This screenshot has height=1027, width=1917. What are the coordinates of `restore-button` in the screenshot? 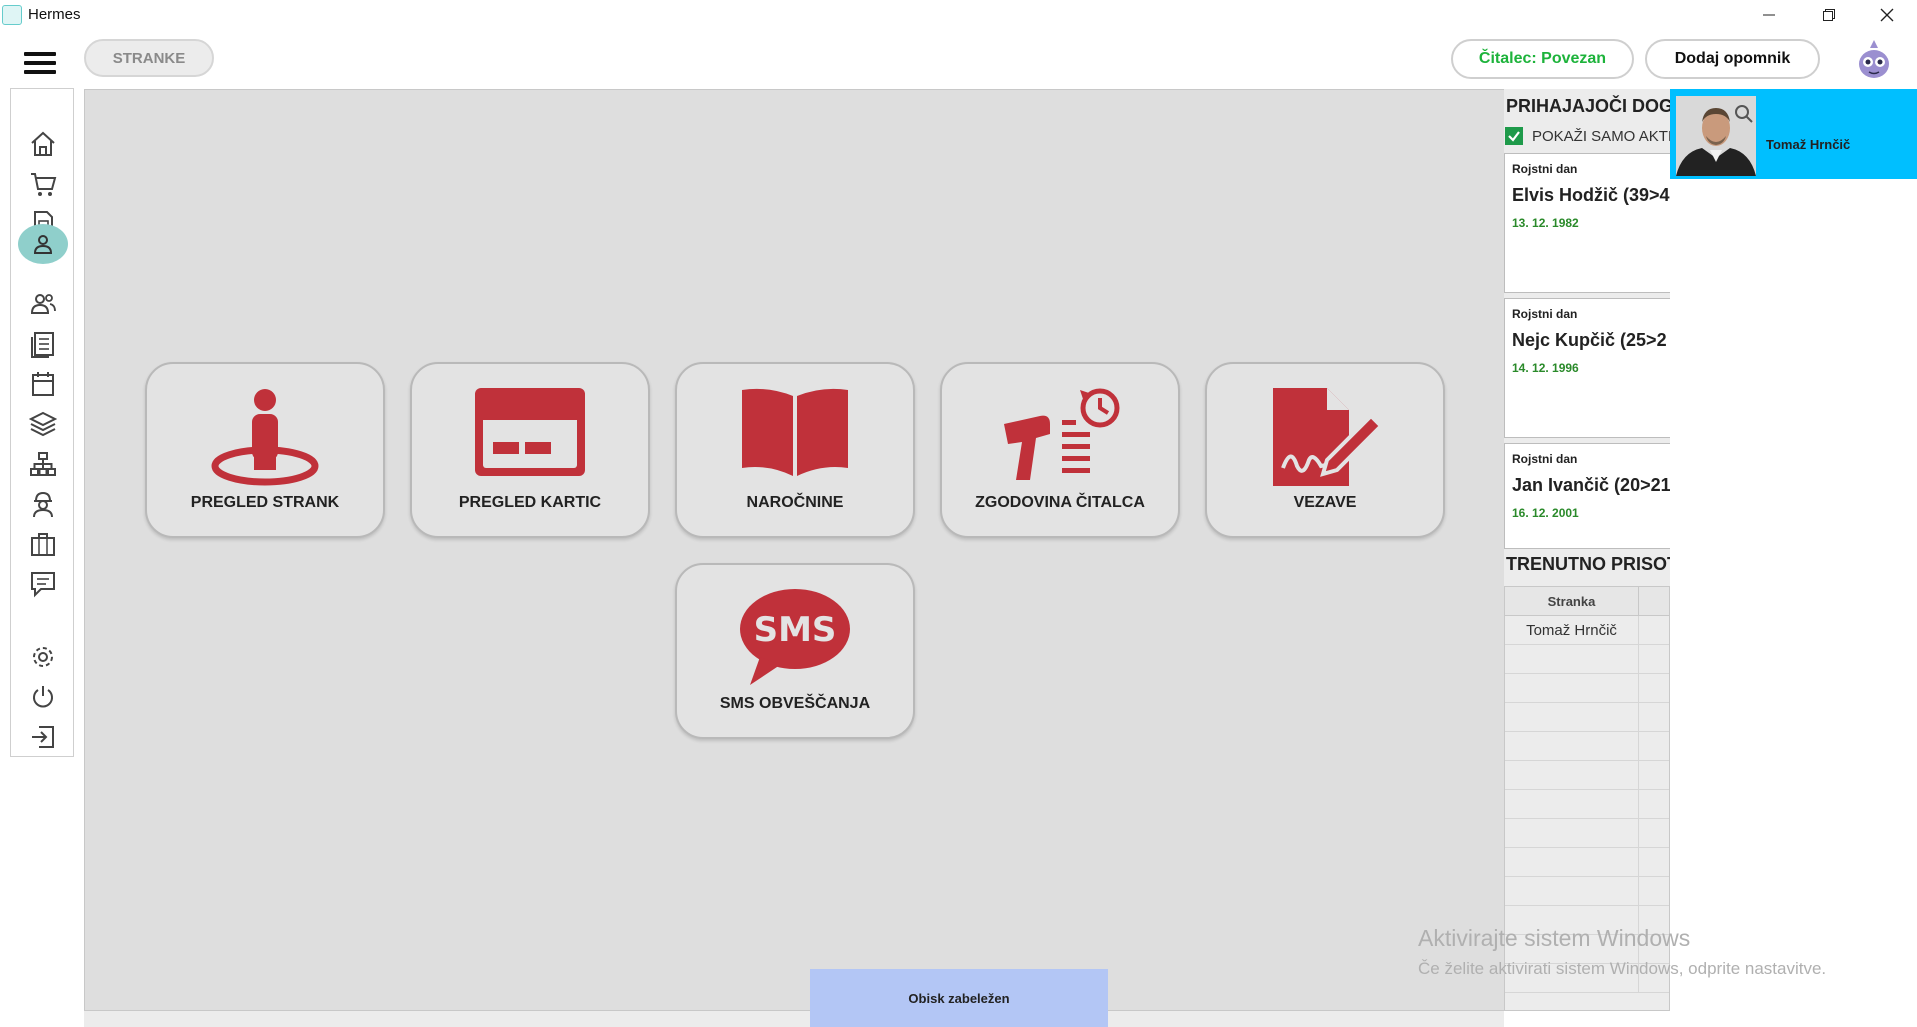 It's located at (1829, 15).